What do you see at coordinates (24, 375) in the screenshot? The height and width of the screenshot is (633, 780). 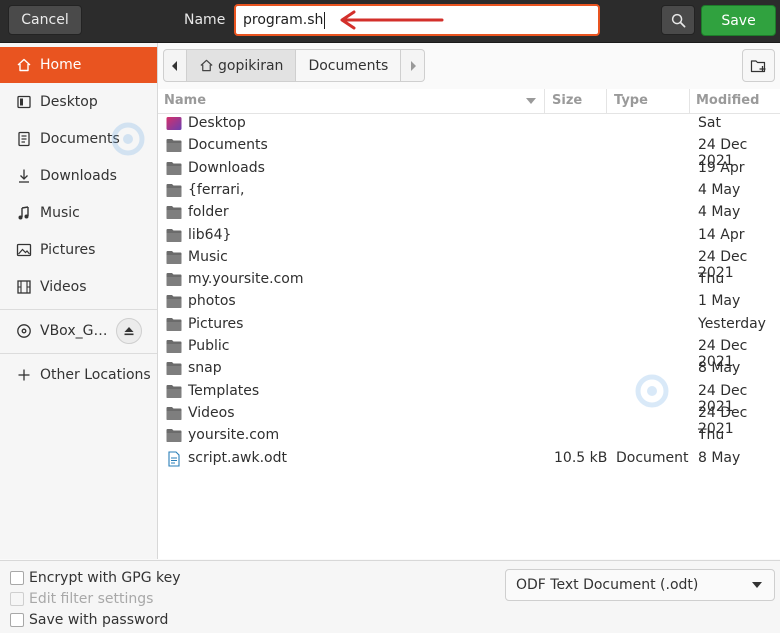 I see `plus-icon` at bounding box center [24, 375].